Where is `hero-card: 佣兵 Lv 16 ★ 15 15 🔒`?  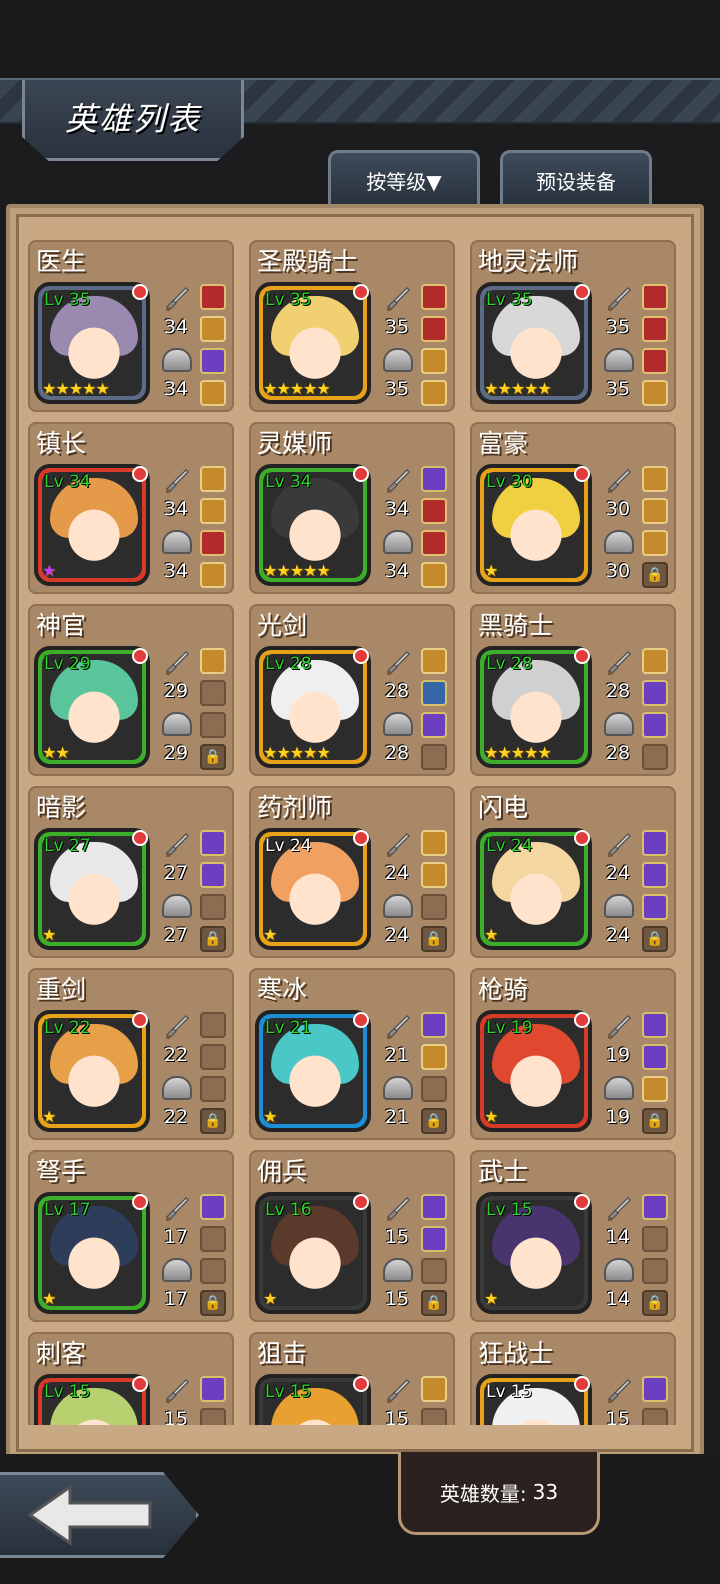
hero-card: 佣兵 Lv 16 ★ 15 15 🔒 is located at coordinates (352, 1236).